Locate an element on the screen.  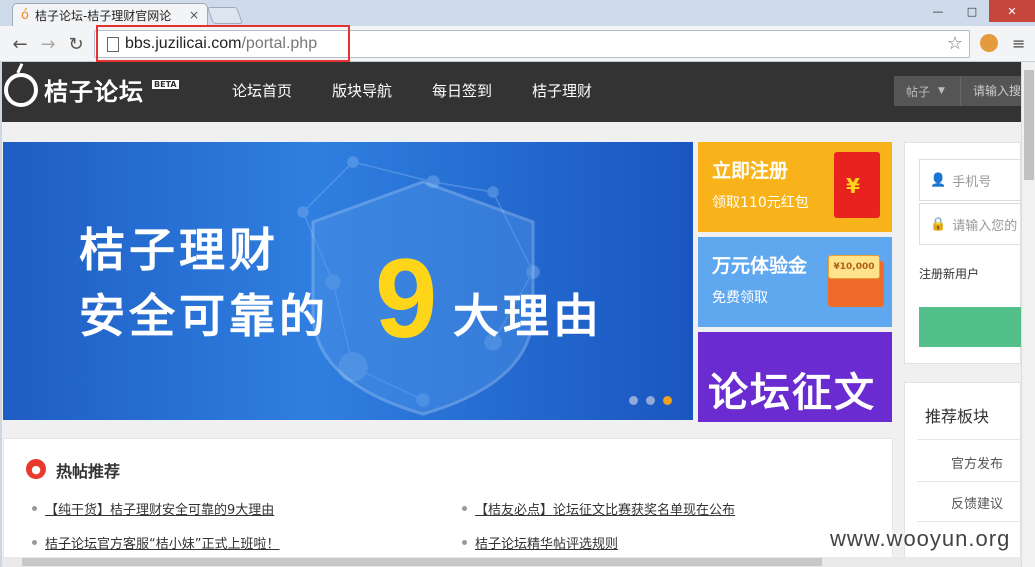
vertical-scrollbar is located at coordinates (1028, 314).